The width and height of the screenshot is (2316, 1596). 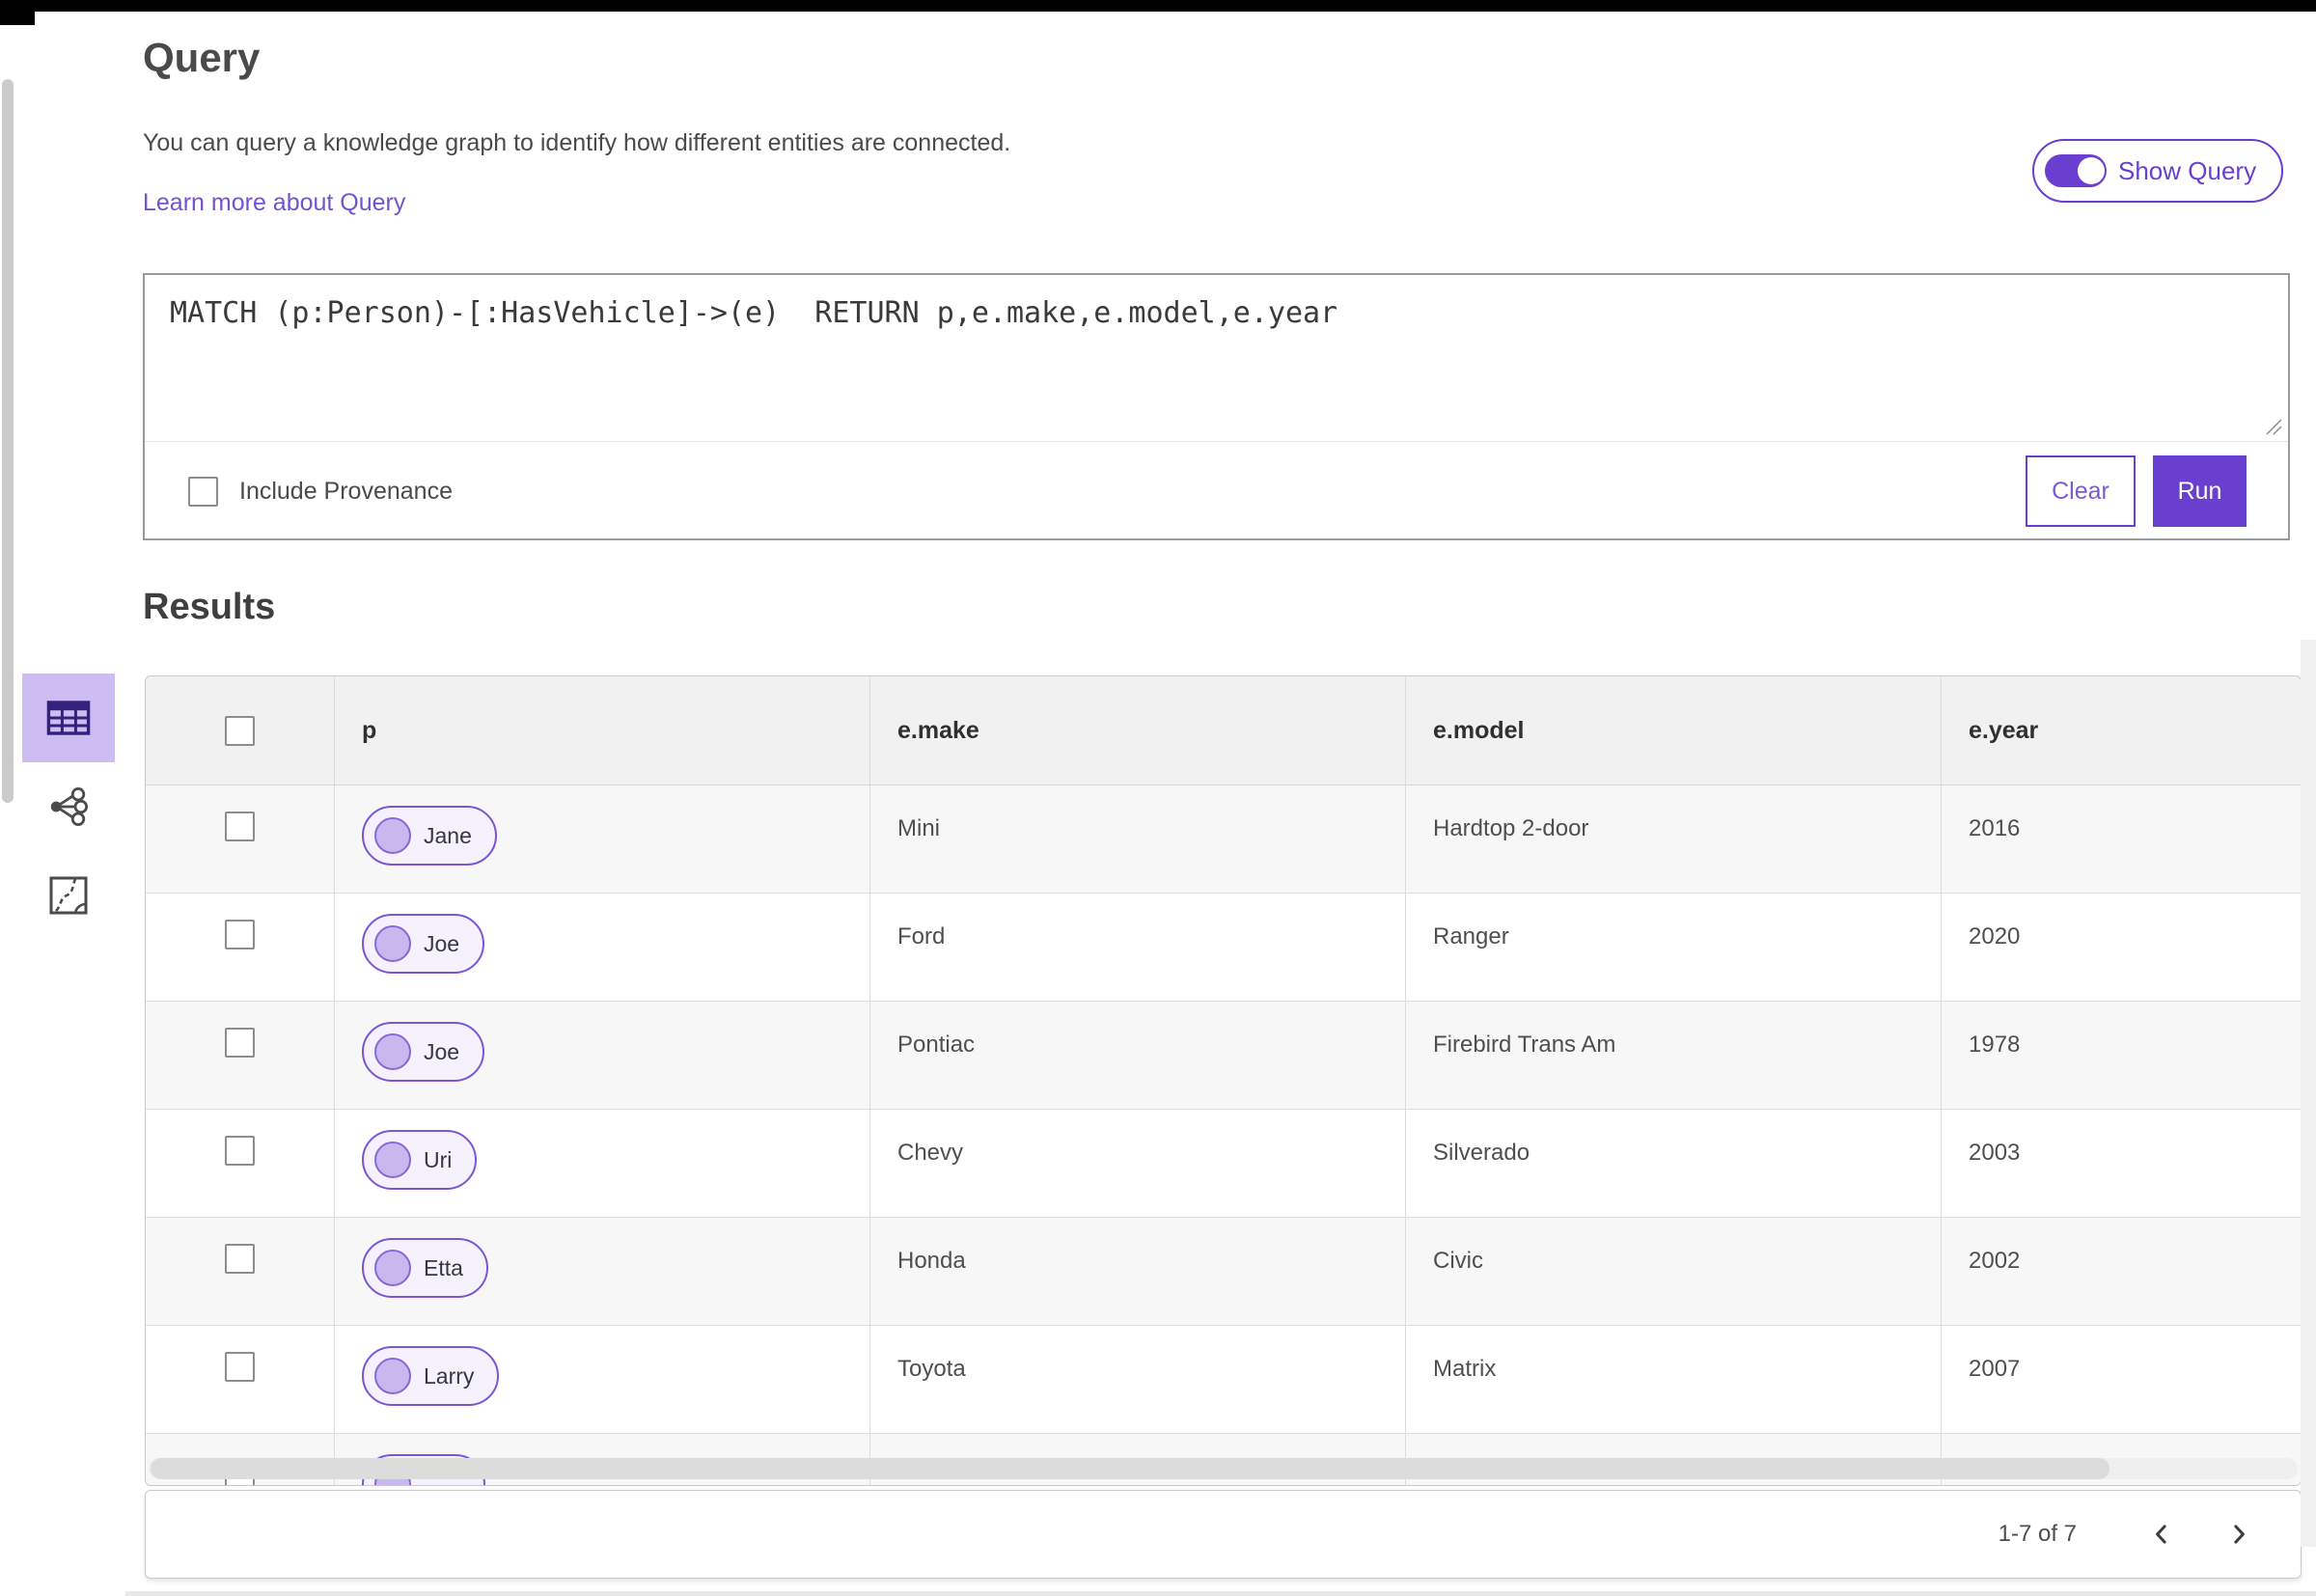 I want to click on table-view-button, so click(x=68, y=718).